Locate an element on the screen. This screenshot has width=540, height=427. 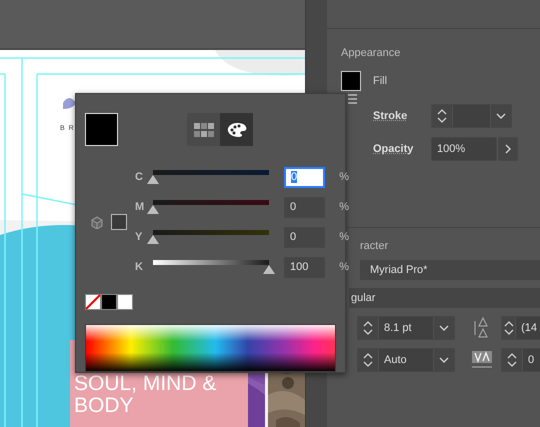
stroke-field is located at coordinates (471, 116).